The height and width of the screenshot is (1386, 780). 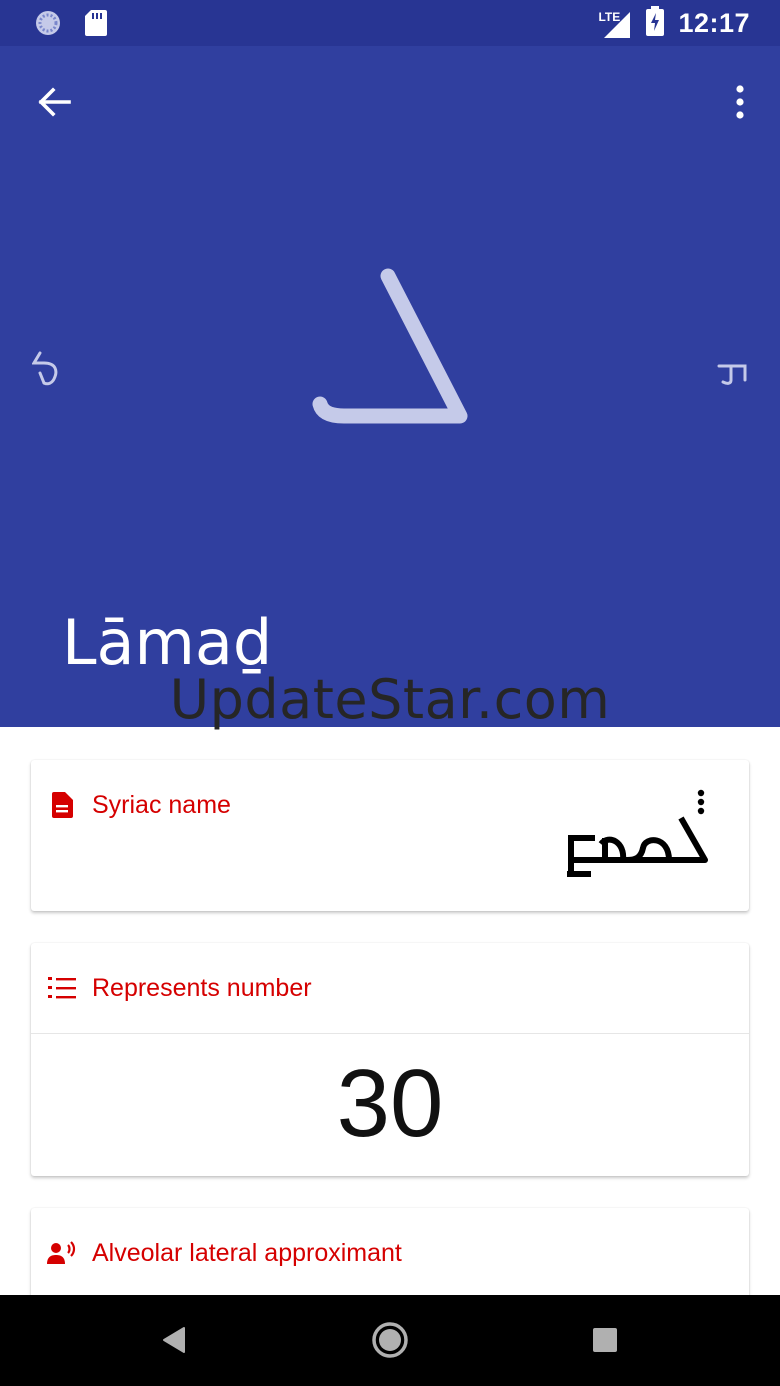 I want to click on nav-recents-icon, so click(x=605, y=1342).